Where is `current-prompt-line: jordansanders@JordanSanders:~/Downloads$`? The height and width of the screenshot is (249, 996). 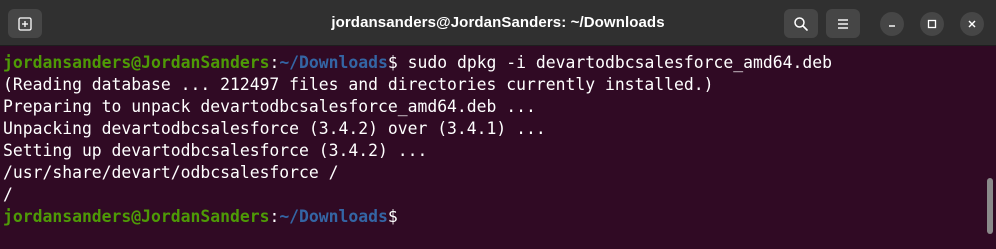
current-prompt-line: jordansanders@JordanSanders:~/Downloads$ is located at coordinates (492, 217).